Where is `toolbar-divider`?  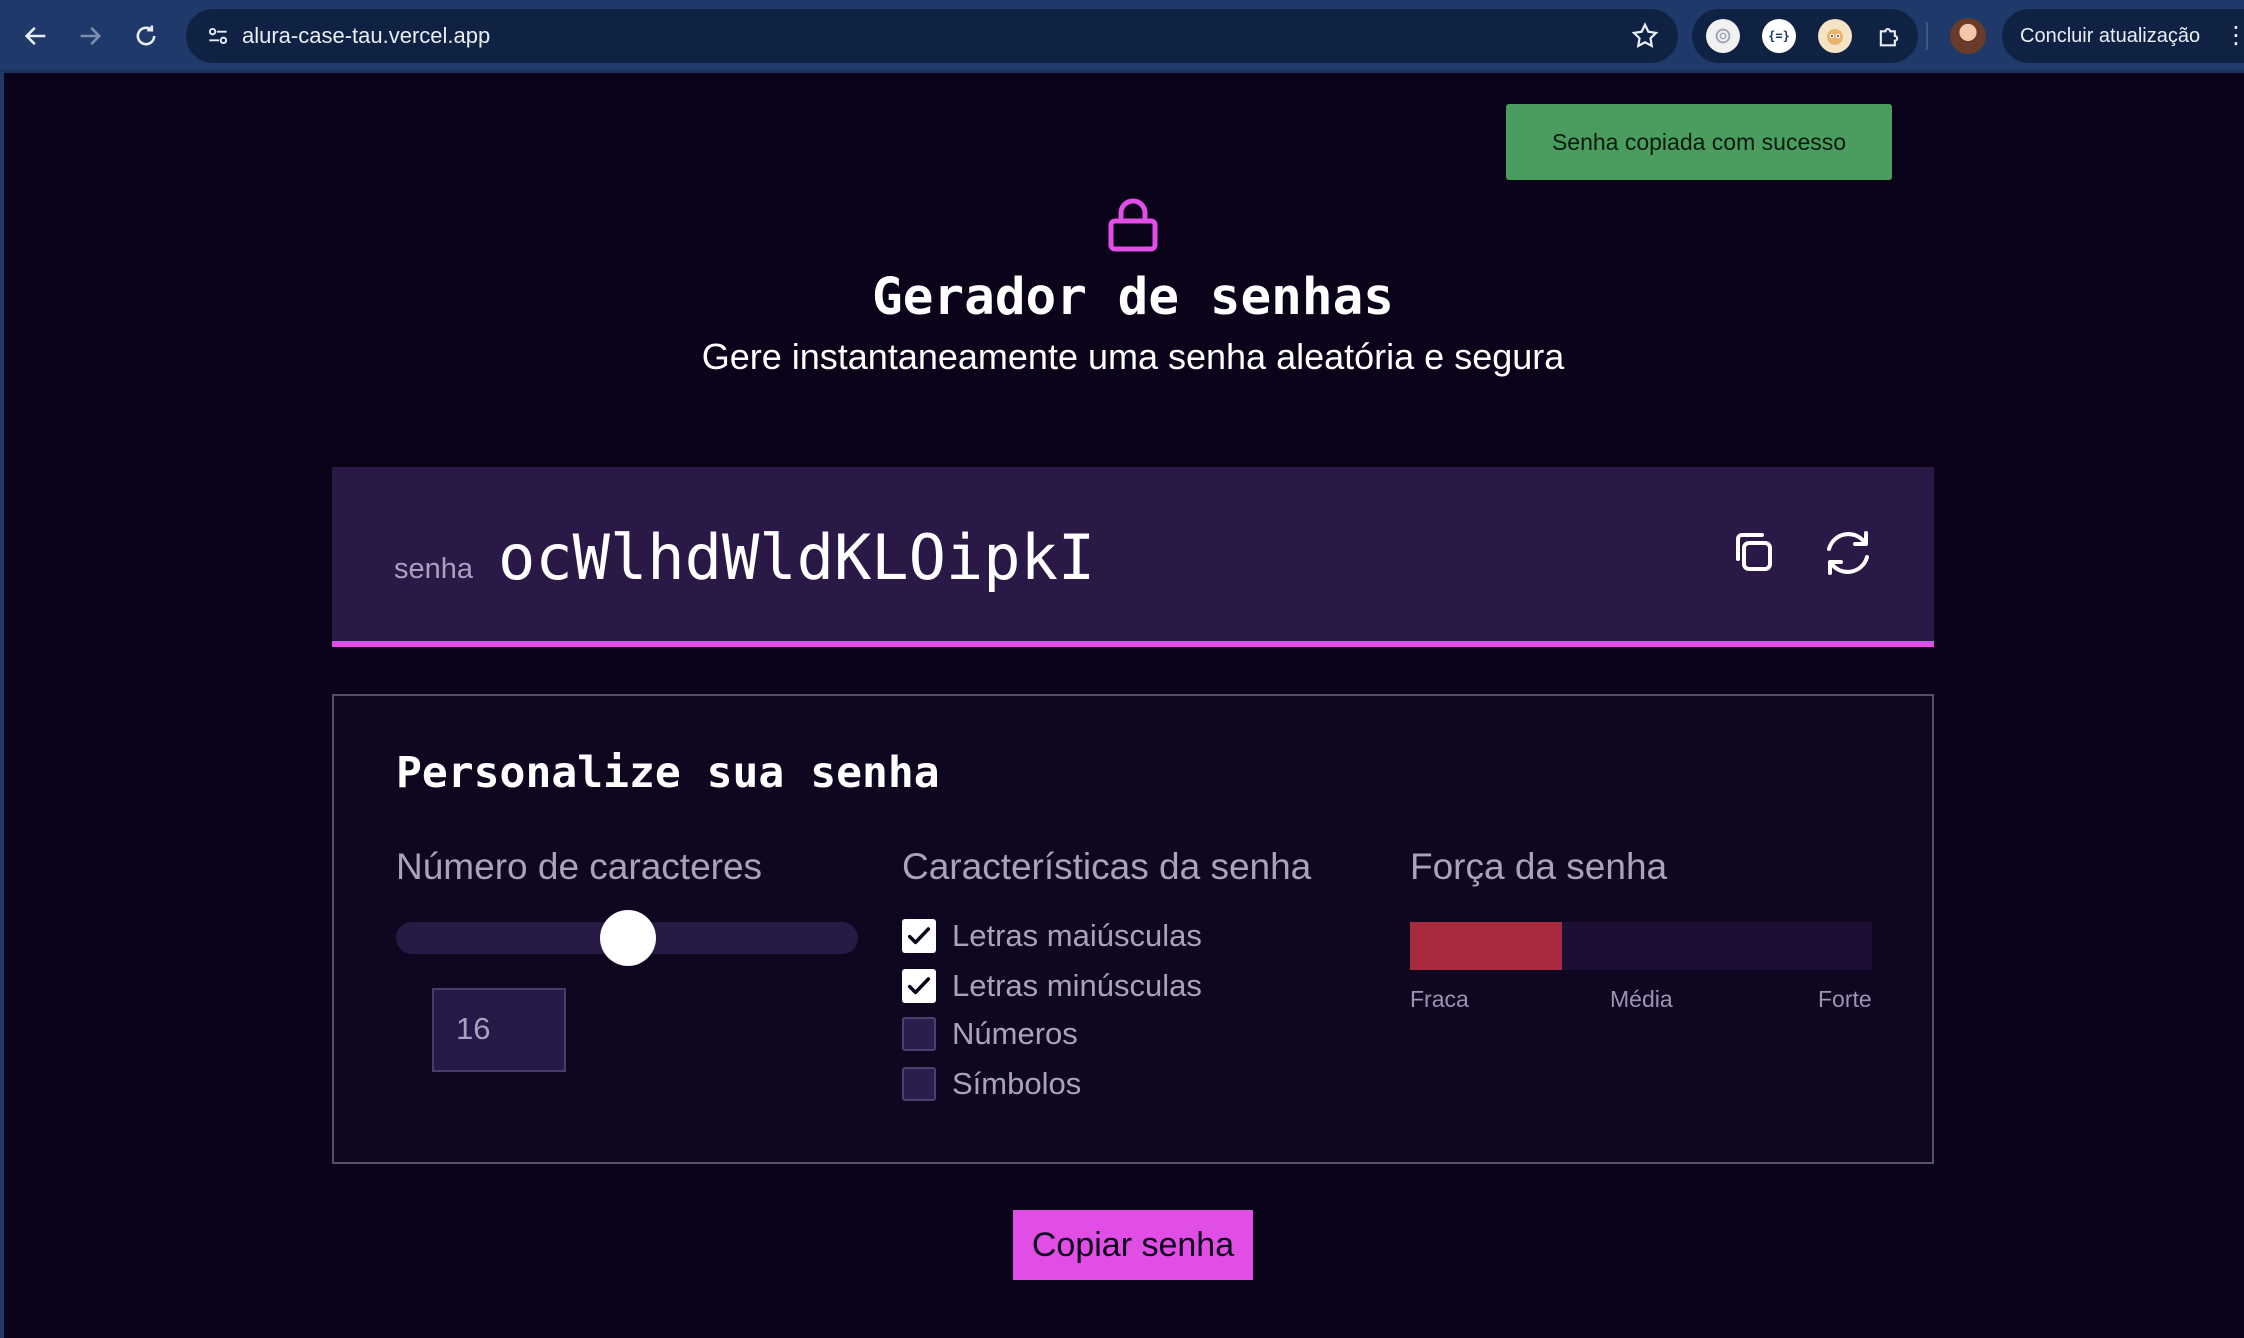 toolbar-divider is located at coordinates (1927, 36).